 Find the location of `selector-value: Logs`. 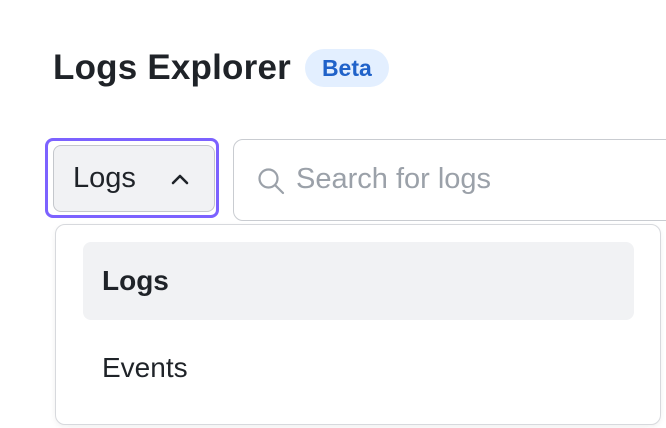

selector-value: Logs is located at coordinates (104, 178).